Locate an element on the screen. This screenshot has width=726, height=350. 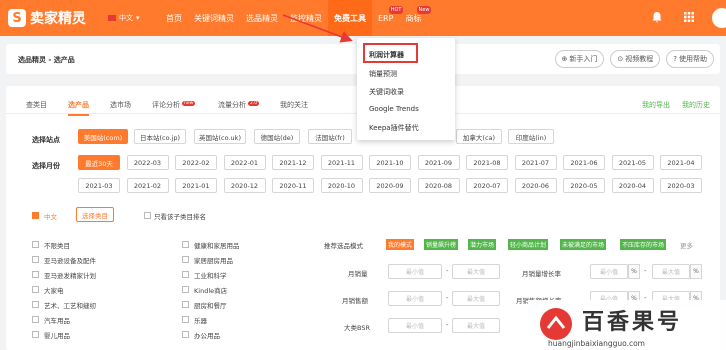
month-chip: 2021-01 is located at coordinates (196, 185).